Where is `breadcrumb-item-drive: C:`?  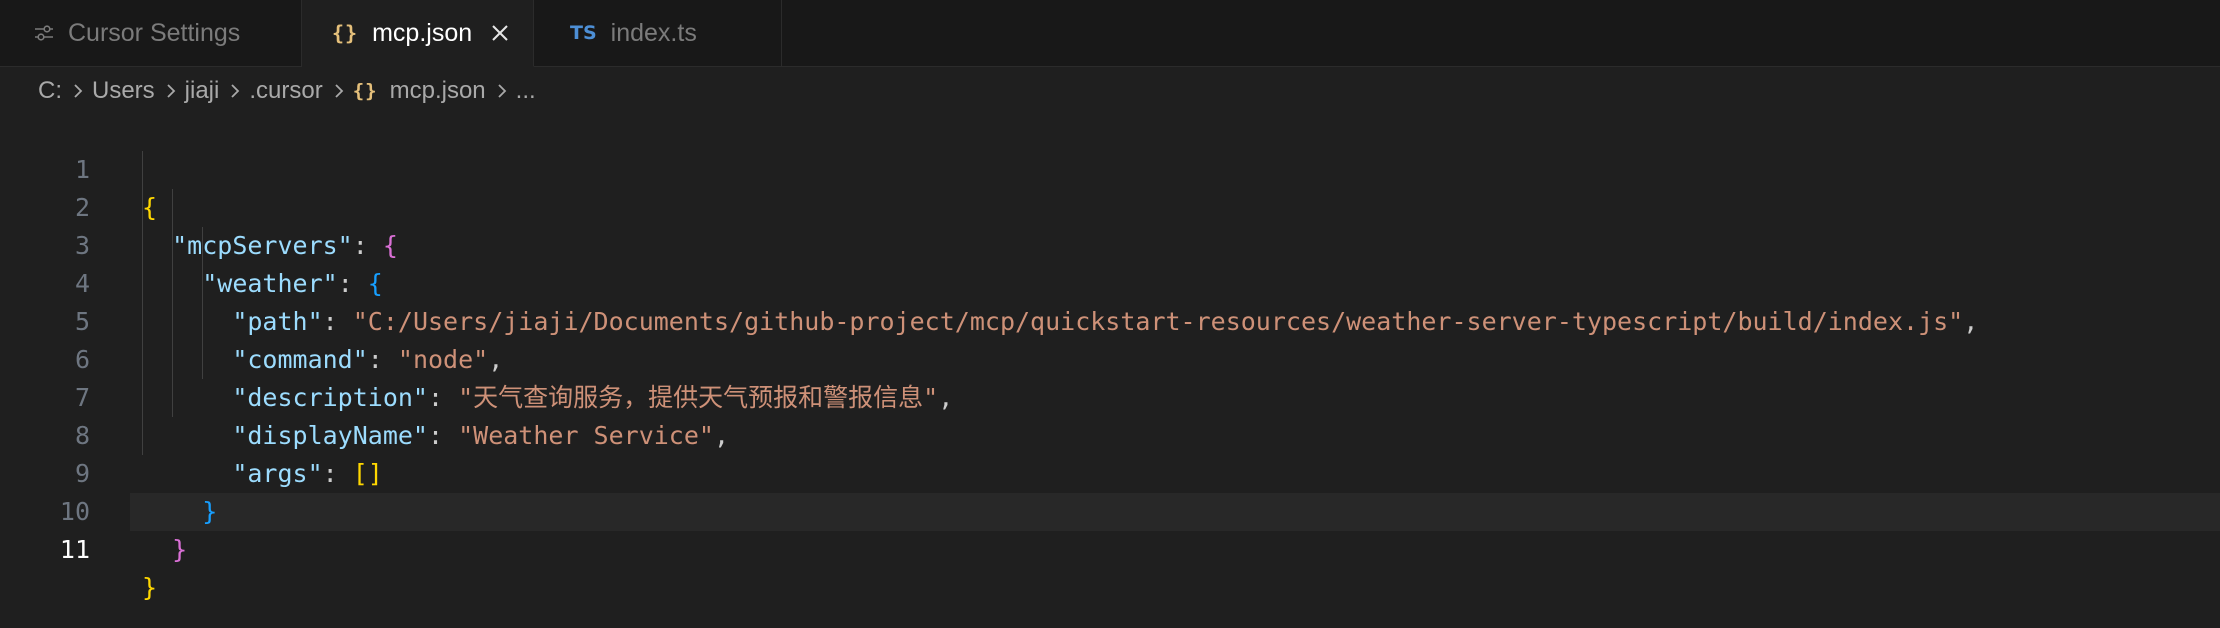 breadcrumb-item-drive: C: is located at coordinates (50, 91).